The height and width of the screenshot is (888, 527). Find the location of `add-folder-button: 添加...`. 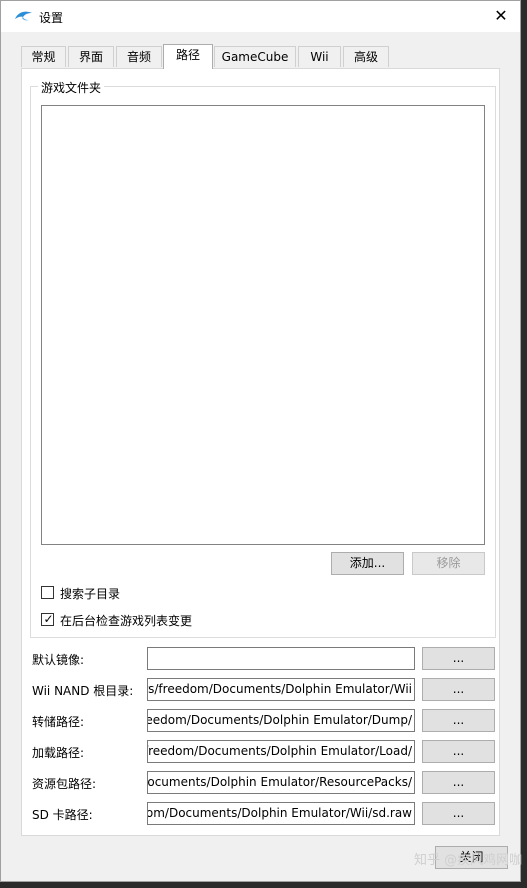

add-folder-button: 添加... is located at coordinates (367, 563).